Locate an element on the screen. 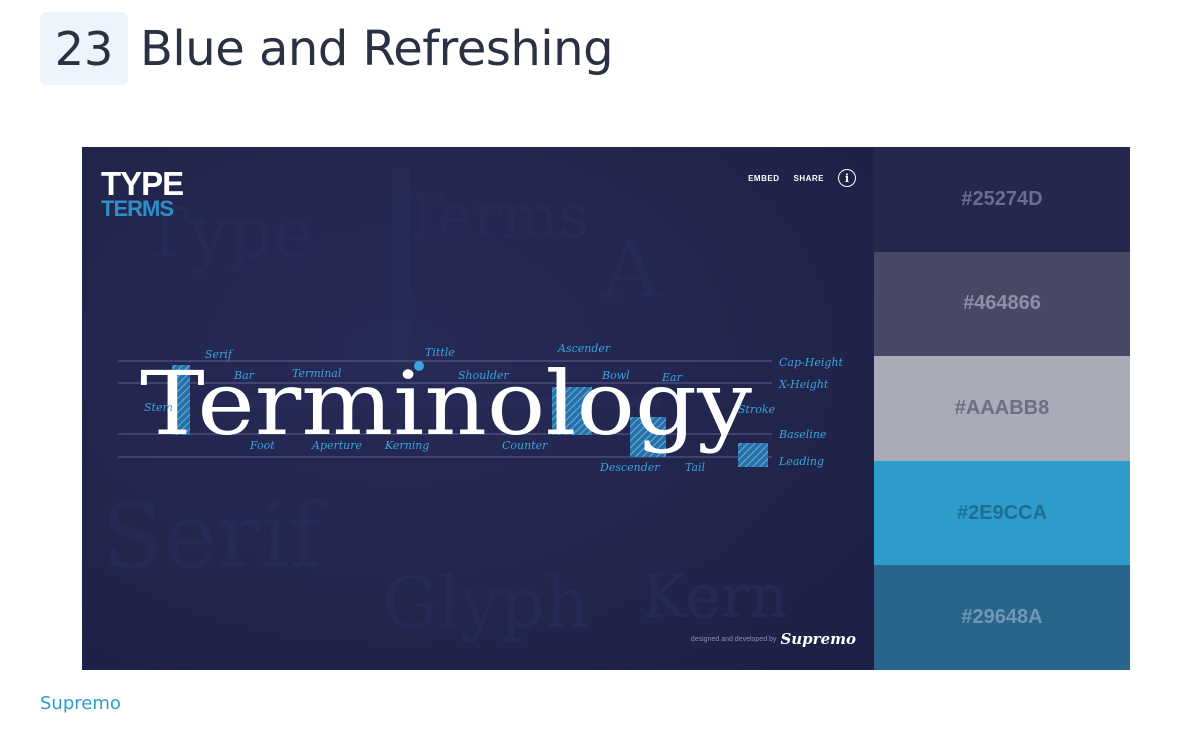 The width and height of the screenshot is (1192, 733). label-ear: Ear is located at coordinates (672, 377).